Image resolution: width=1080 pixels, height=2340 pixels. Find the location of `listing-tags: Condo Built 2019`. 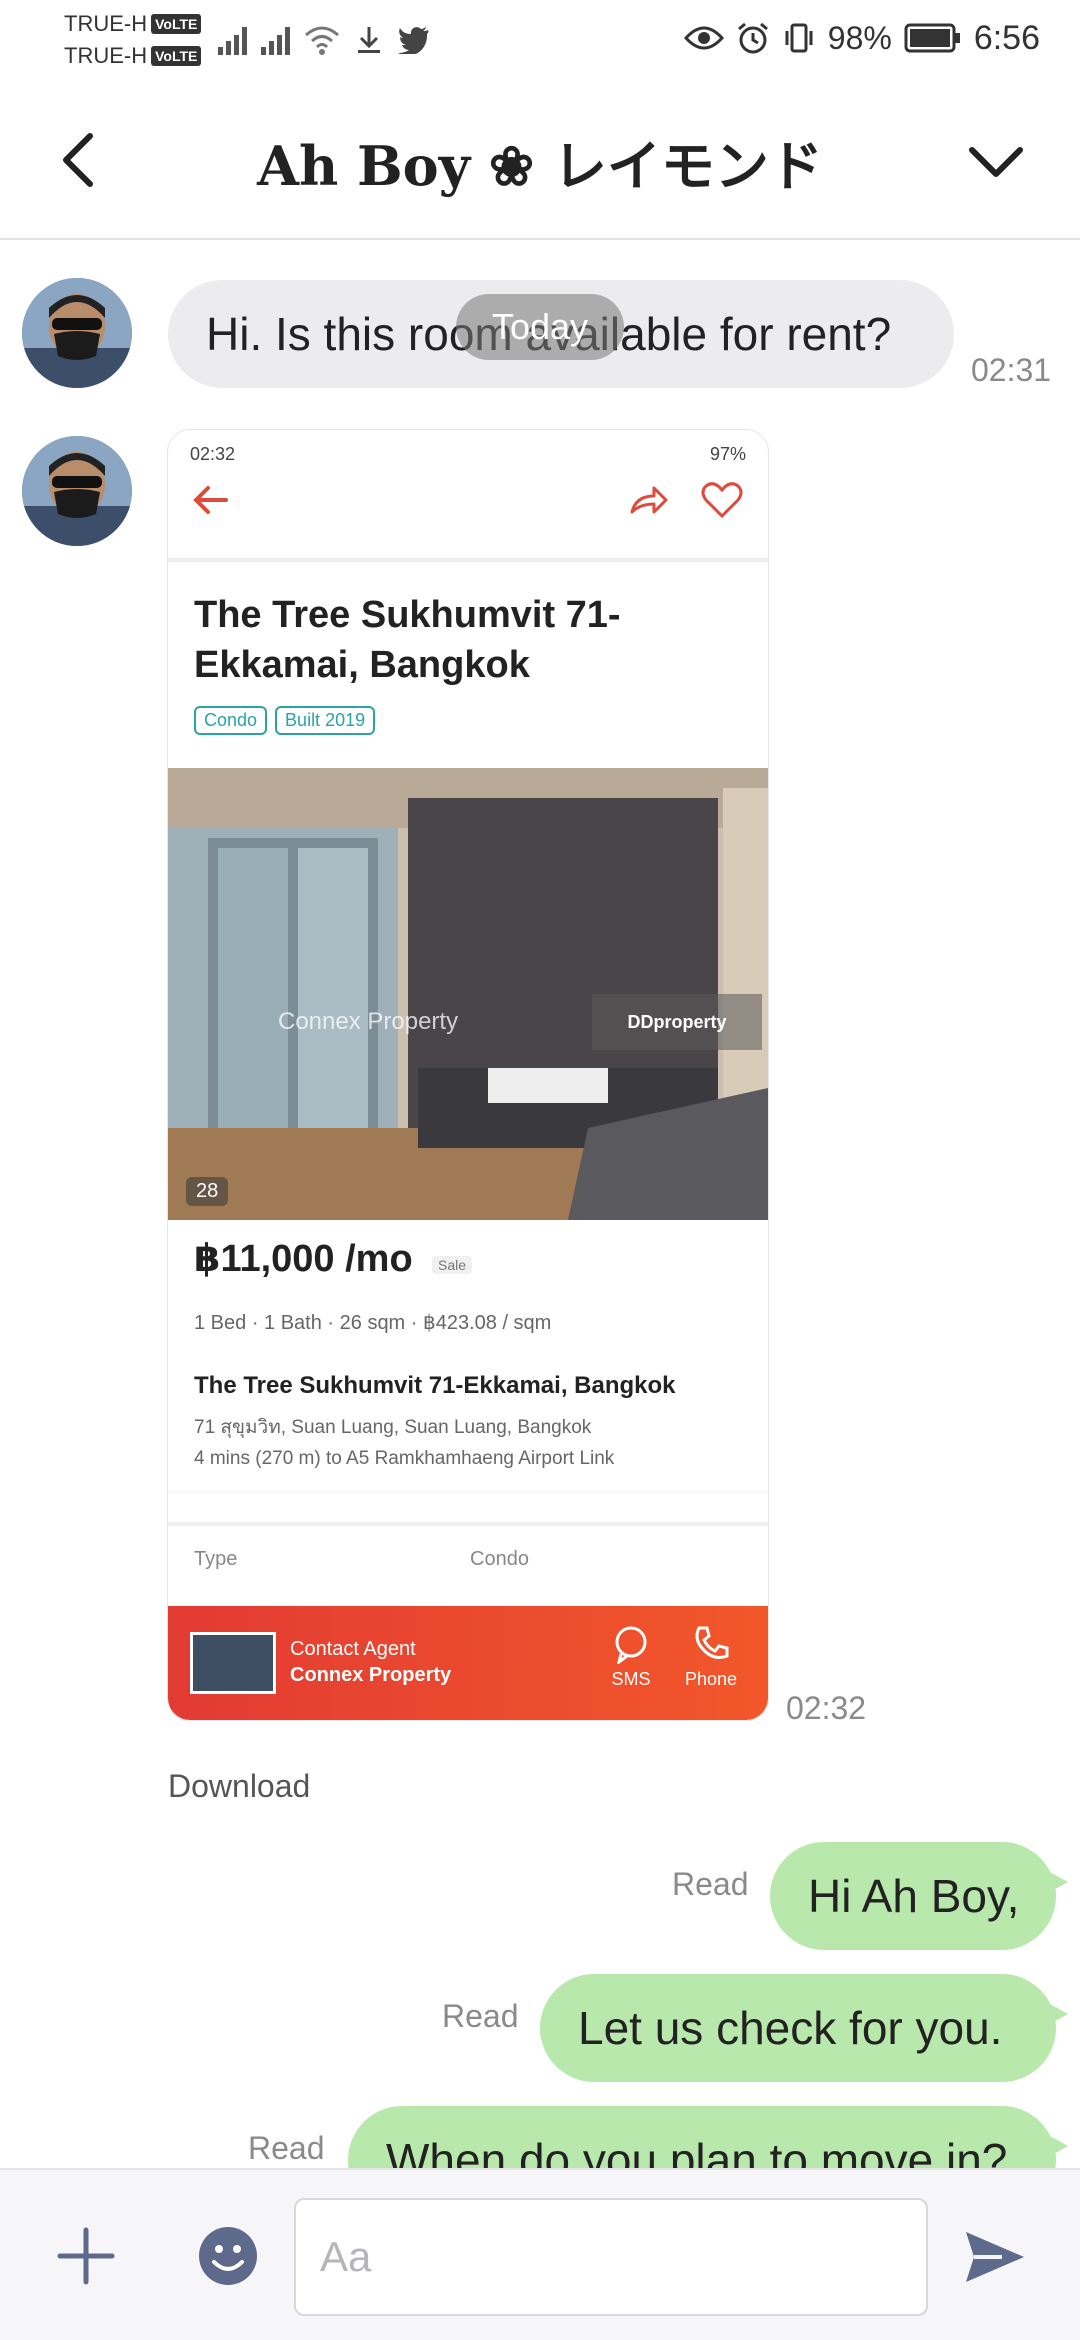

listing-tags: Condo Built 2019 is located at coordinates (285, 720).